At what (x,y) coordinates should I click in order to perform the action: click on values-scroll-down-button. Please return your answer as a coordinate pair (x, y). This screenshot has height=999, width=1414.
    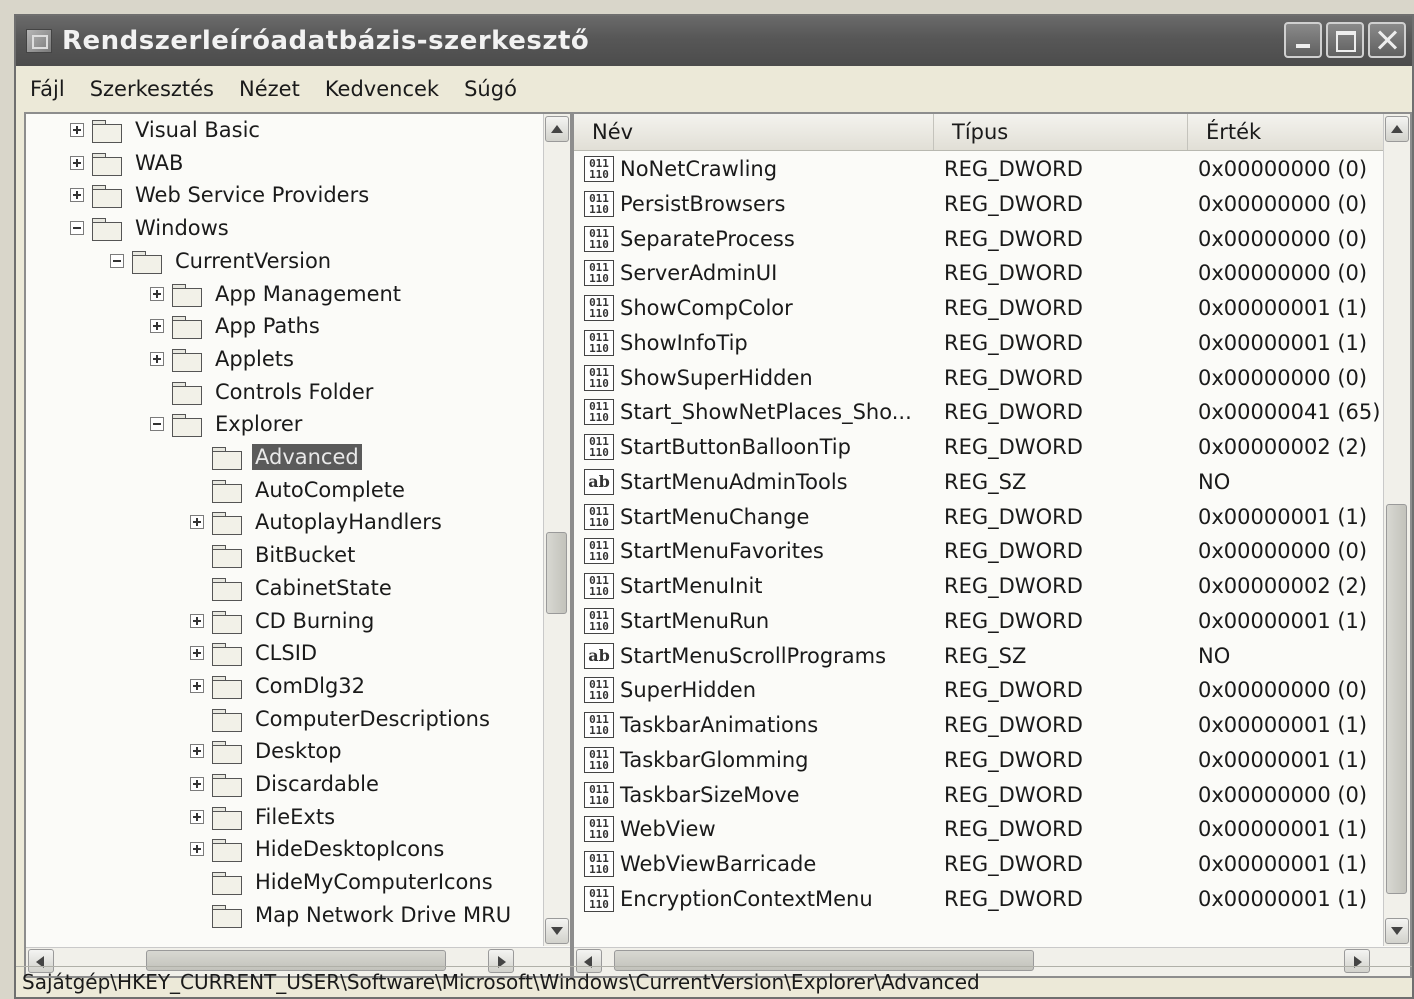
    Looking at the image, I should click on (1397, 931).